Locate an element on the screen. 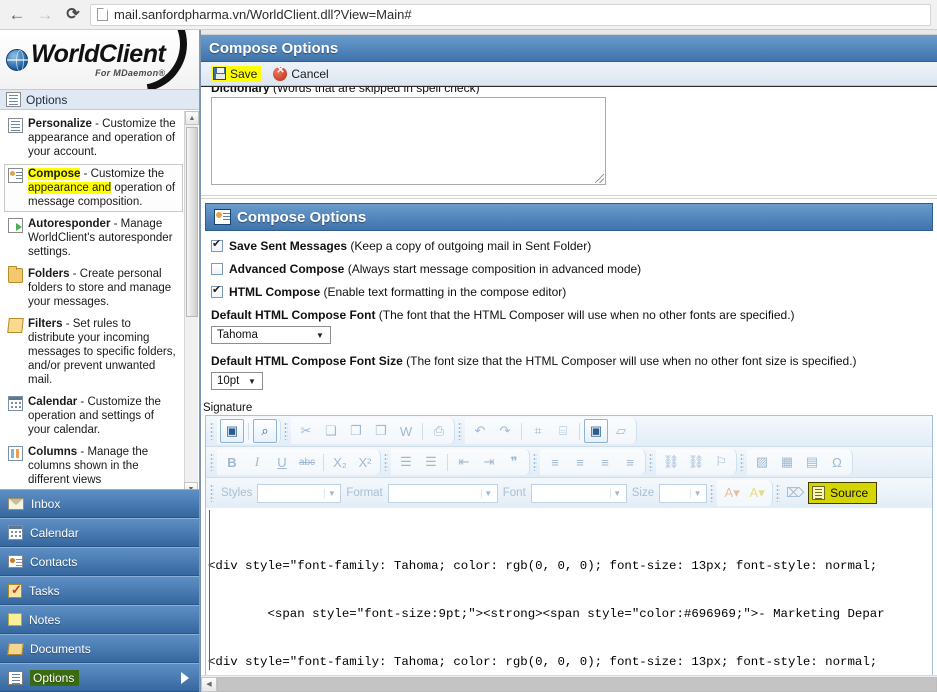 Image resolution: width=937 pixels, height=692 pixels. select-all-icon: ▣ is located at coordinates (596, 431).